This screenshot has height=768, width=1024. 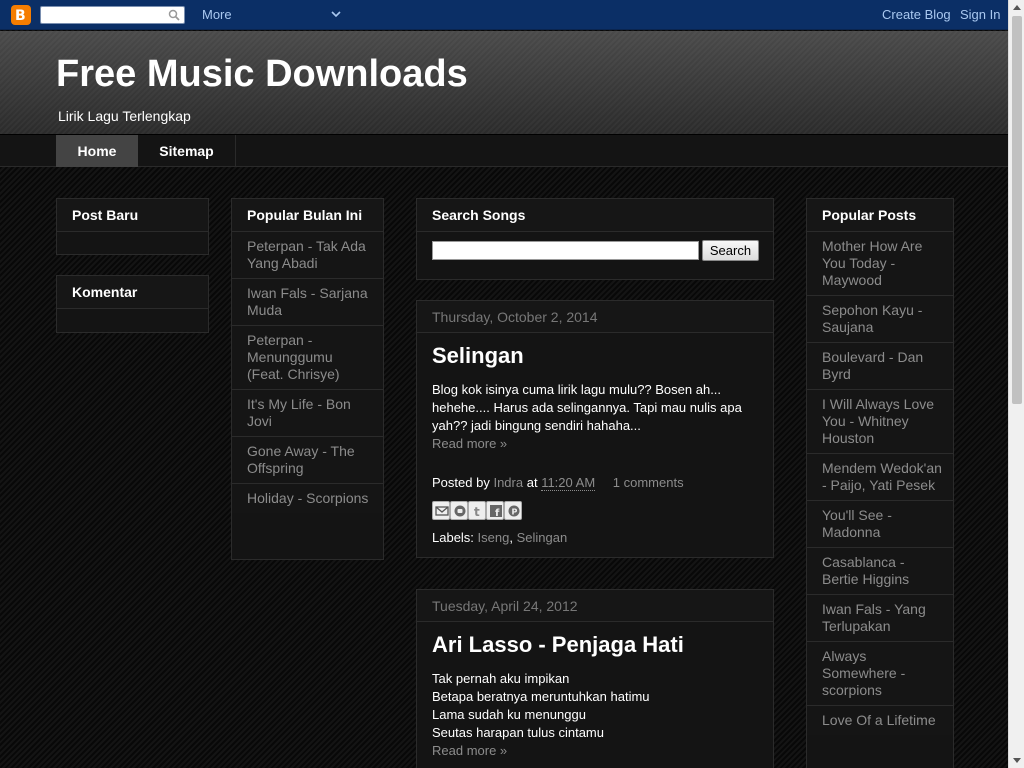 What do you see at coordinates (501, 678) in the screenshot?
I see `lyric-line: Tak pernah aku impikan` at bounding box center [501, 678].